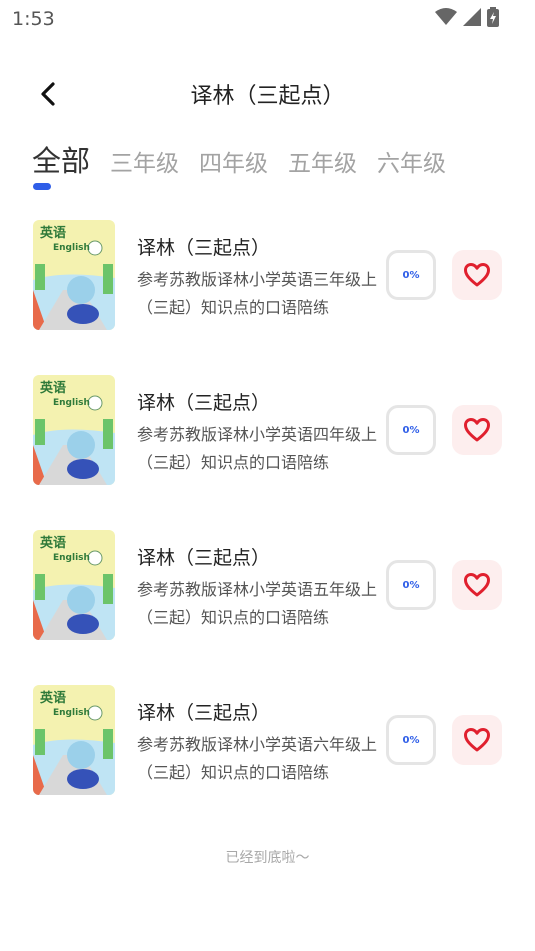  What do you see at coordinates (493, 17) in the screenshot?
I see `battery-icon` at bounding box center [493, 17].